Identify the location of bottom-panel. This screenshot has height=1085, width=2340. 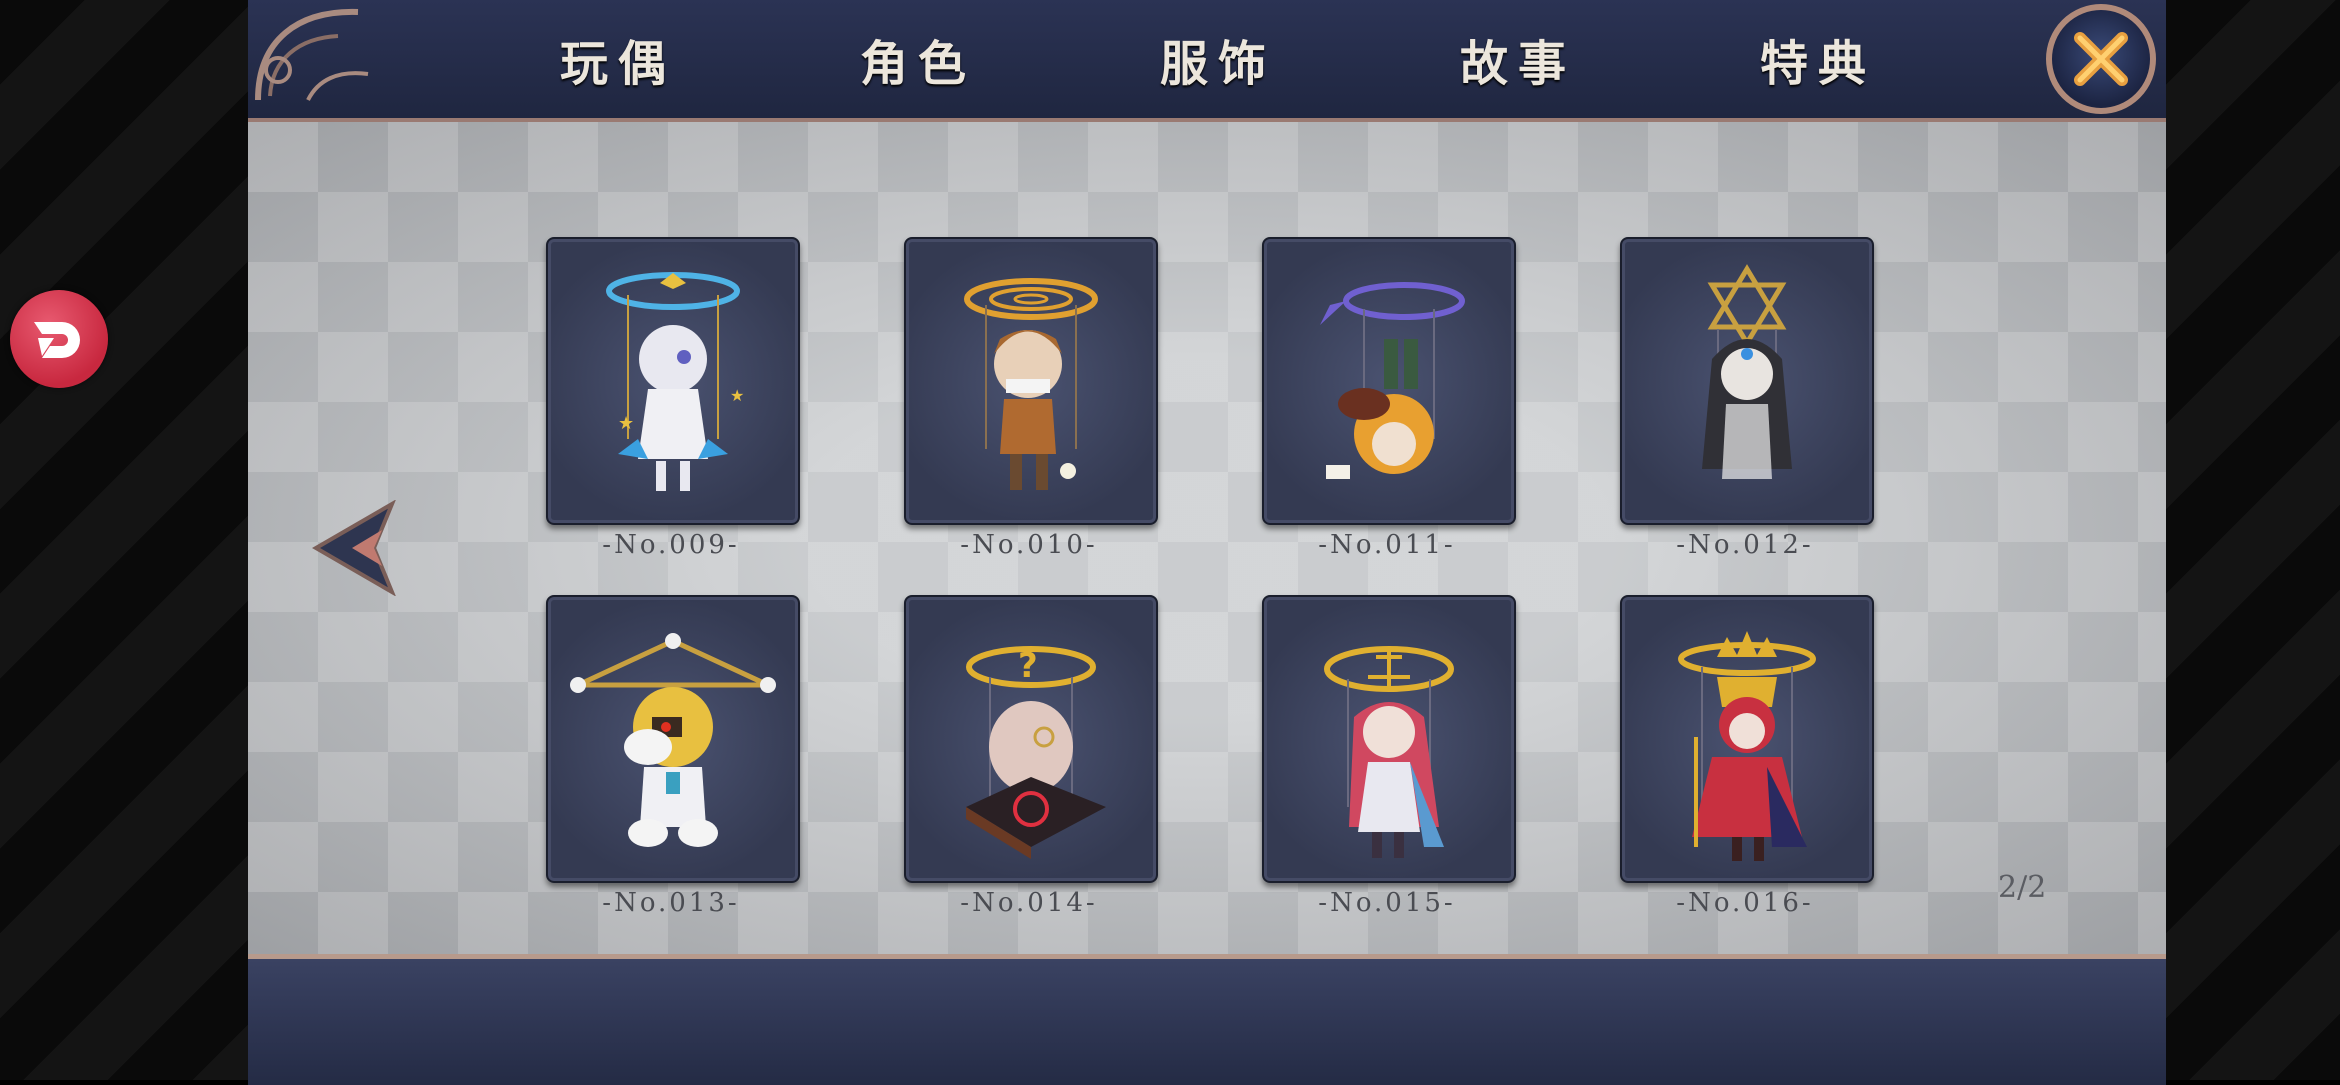
(1207, 1019).